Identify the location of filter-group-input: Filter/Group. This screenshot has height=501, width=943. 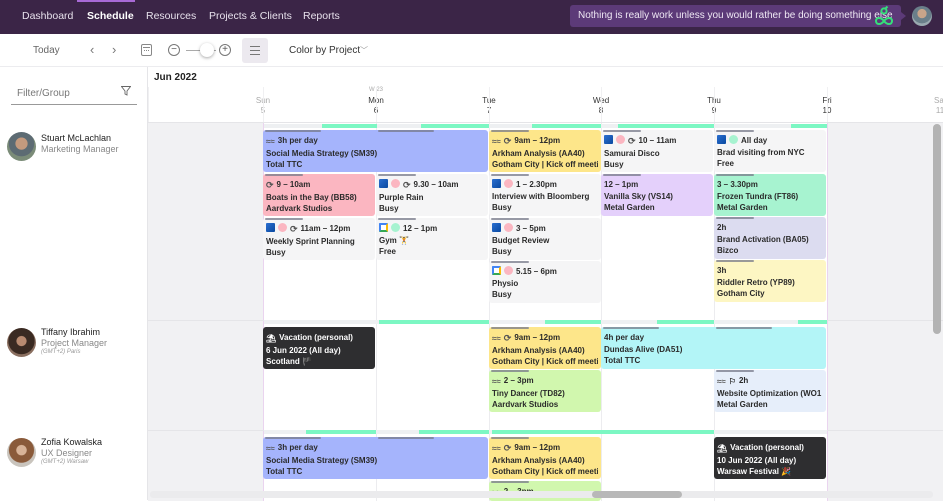
(74, 92).